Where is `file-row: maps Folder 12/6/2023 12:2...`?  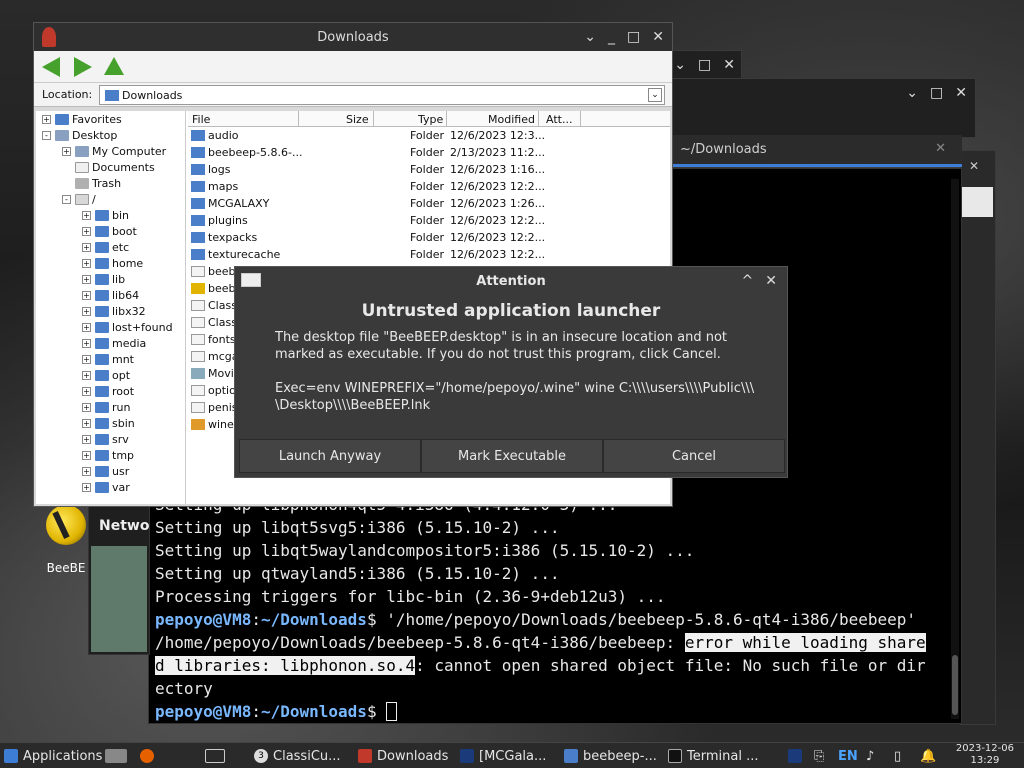
file-row: maps Folder 12/6/2023 12:2... is located at coordinates (429, 186).